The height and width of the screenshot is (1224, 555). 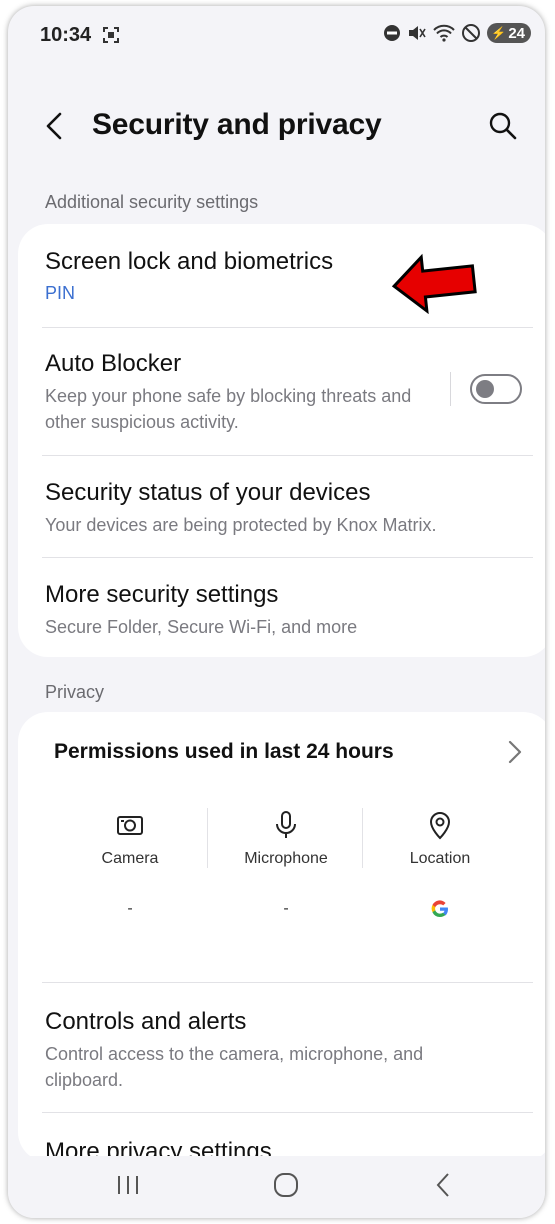 What do you see at coordinates (208, 492) in the screenshot?
I see `security-status-title: Security status of your devices` at bounding box center [208, 492].